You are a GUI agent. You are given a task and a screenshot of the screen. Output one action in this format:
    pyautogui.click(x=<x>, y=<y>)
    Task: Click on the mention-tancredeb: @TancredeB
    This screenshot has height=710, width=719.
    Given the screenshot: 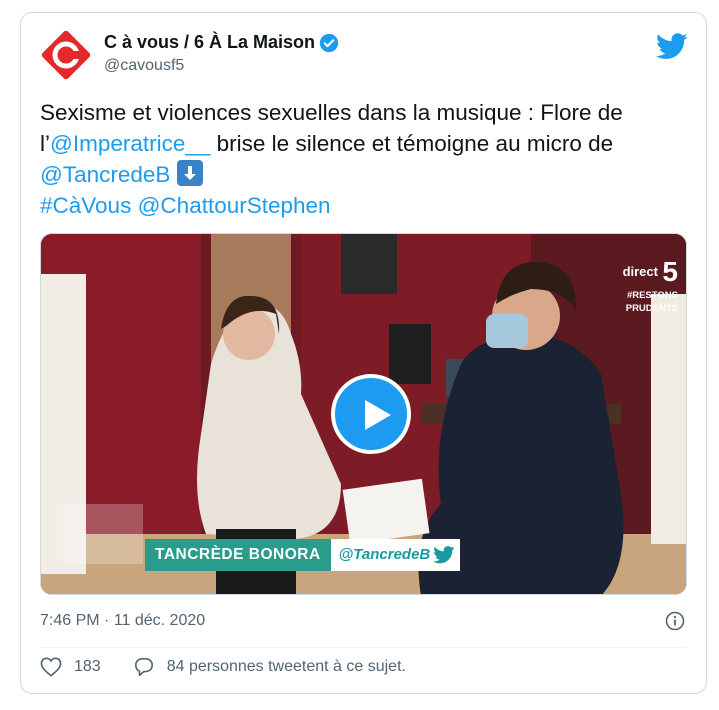 What is the action you would take?
    pyautogui.click(x=105, y=174)
    